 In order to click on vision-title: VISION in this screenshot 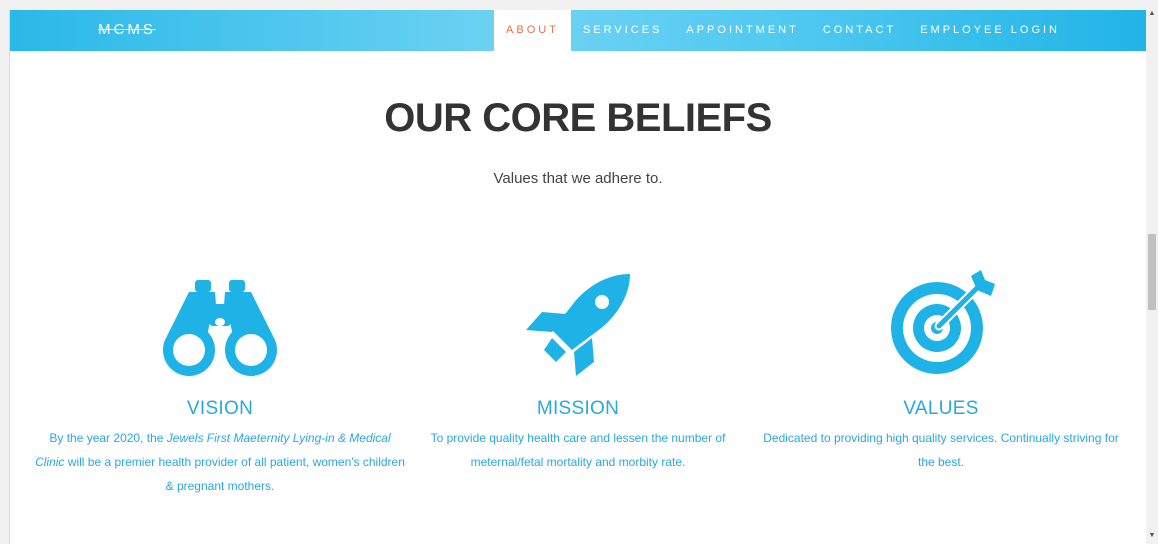, I will do `click(220, 408)`.